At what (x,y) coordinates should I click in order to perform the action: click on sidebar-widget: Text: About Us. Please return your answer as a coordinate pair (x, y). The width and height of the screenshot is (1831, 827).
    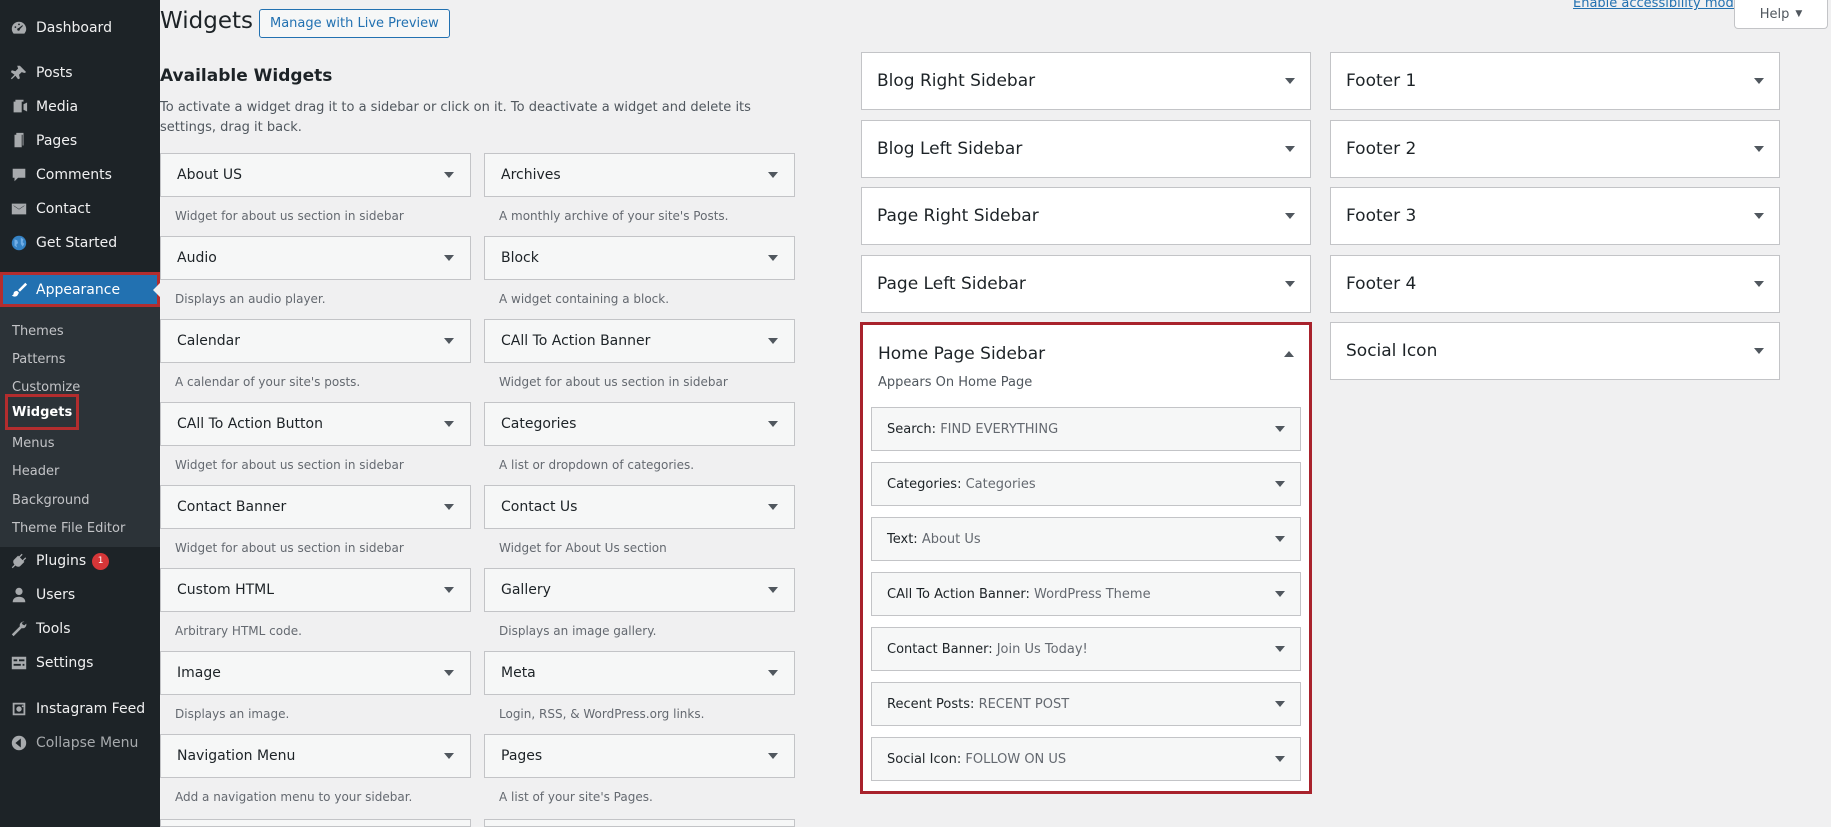
    Looking at the image, I should click on (1086, 539).